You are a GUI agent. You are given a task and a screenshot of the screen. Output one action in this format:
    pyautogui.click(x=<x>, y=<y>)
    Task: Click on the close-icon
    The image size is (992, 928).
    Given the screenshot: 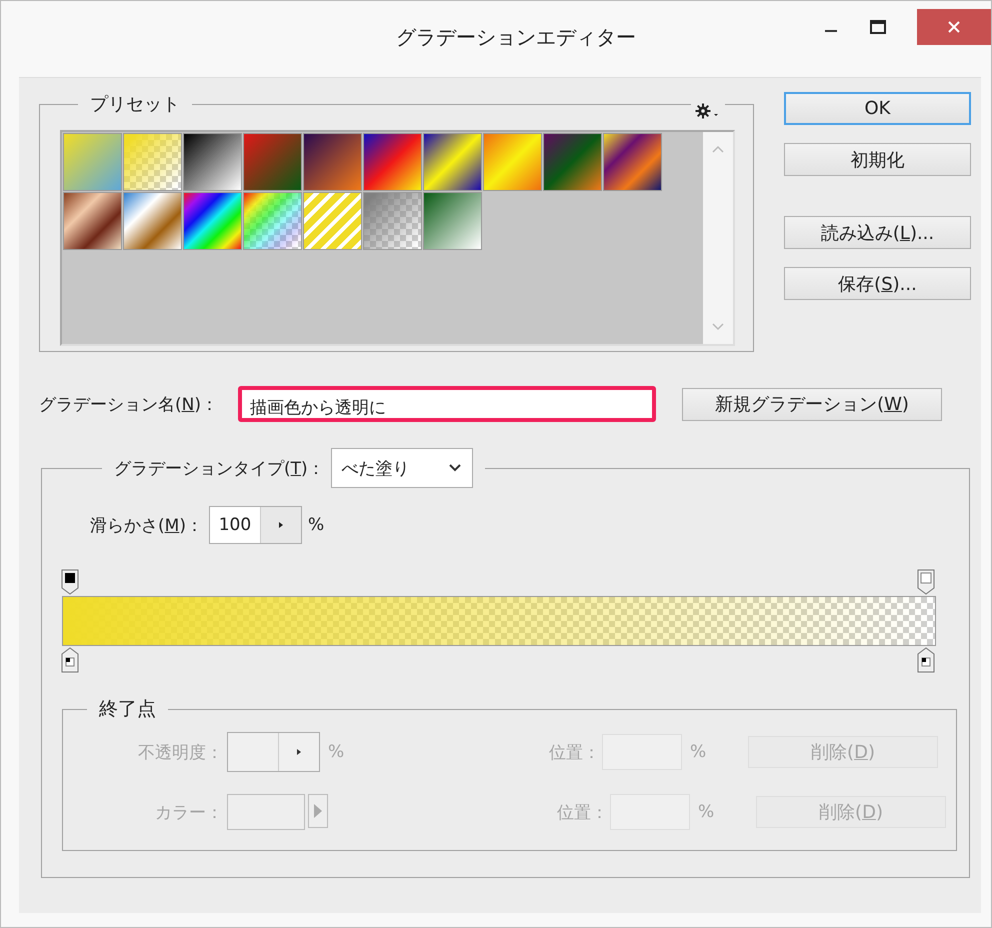 What is the action you would take?
    pyautogui.click(x=954, y=27)
    